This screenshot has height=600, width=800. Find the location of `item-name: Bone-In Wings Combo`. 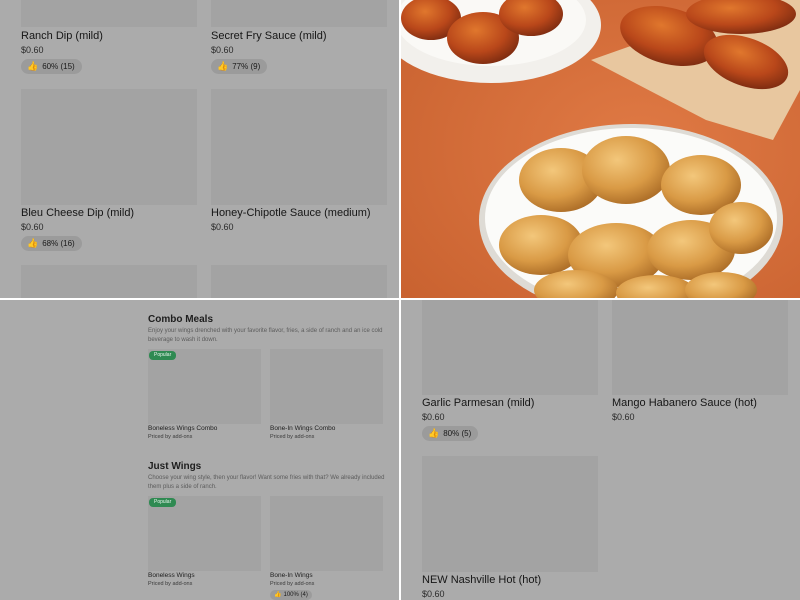

item-name: Bone-In Wings Combo is located at coordinates (302, 428).